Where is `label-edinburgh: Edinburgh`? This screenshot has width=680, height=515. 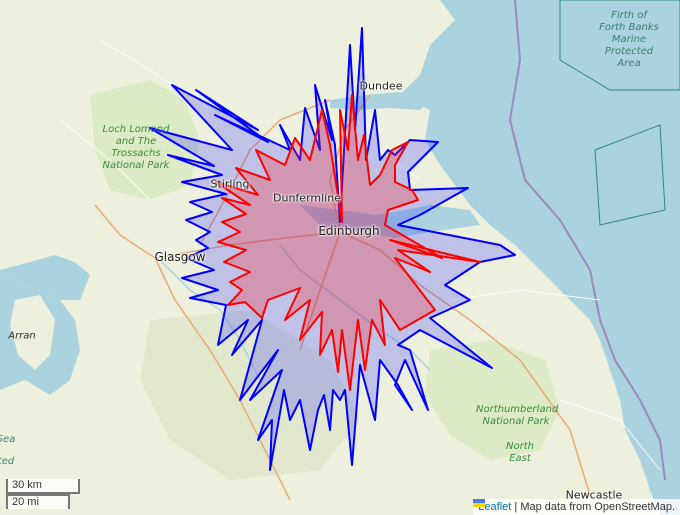
label-edinburgh: Edinburgh is located at coordinates (349, 231).